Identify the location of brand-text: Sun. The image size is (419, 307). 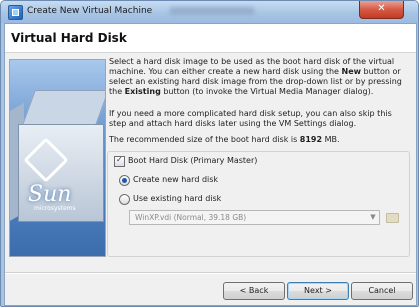
(50, 194).